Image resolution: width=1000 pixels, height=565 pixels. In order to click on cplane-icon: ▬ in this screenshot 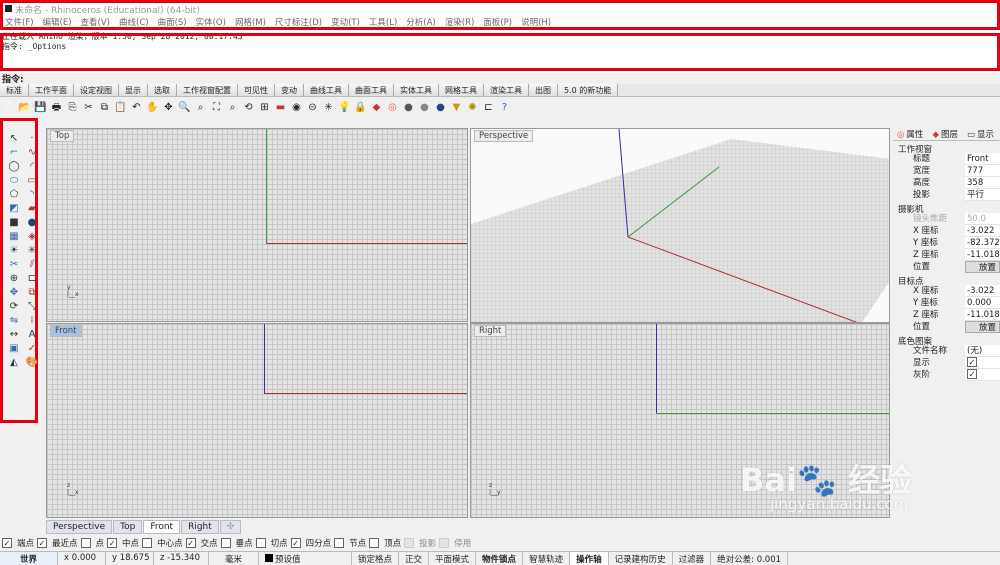, I will do `click(280, 107)`.